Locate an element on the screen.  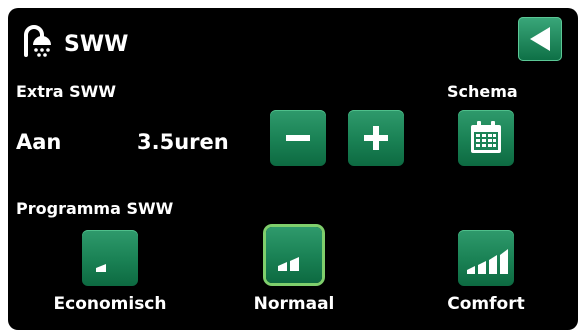
extra-sww-state: Aan is located at coordinates (39, 142).